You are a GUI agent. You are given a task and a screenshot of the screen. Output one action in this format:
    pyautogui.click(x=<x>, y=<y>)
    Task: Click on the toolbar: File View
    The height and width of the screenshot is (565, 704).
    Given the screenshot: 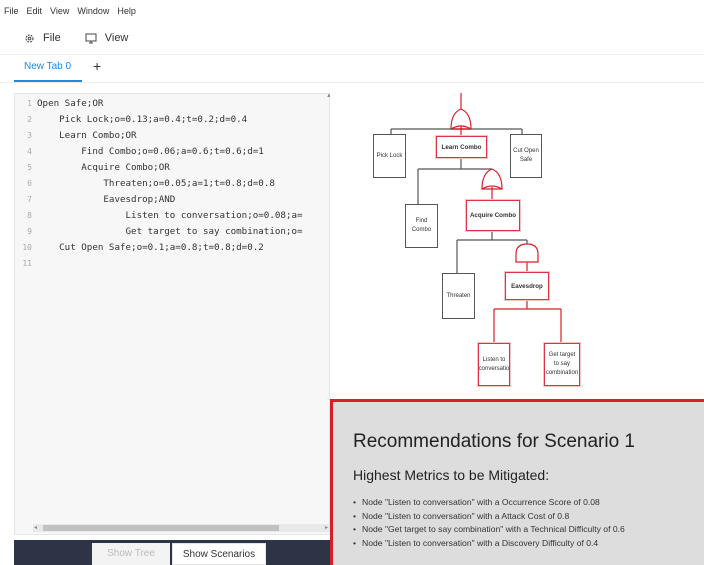 What is the action you would take?
    pyautogui.click(x=352, y=38)
    